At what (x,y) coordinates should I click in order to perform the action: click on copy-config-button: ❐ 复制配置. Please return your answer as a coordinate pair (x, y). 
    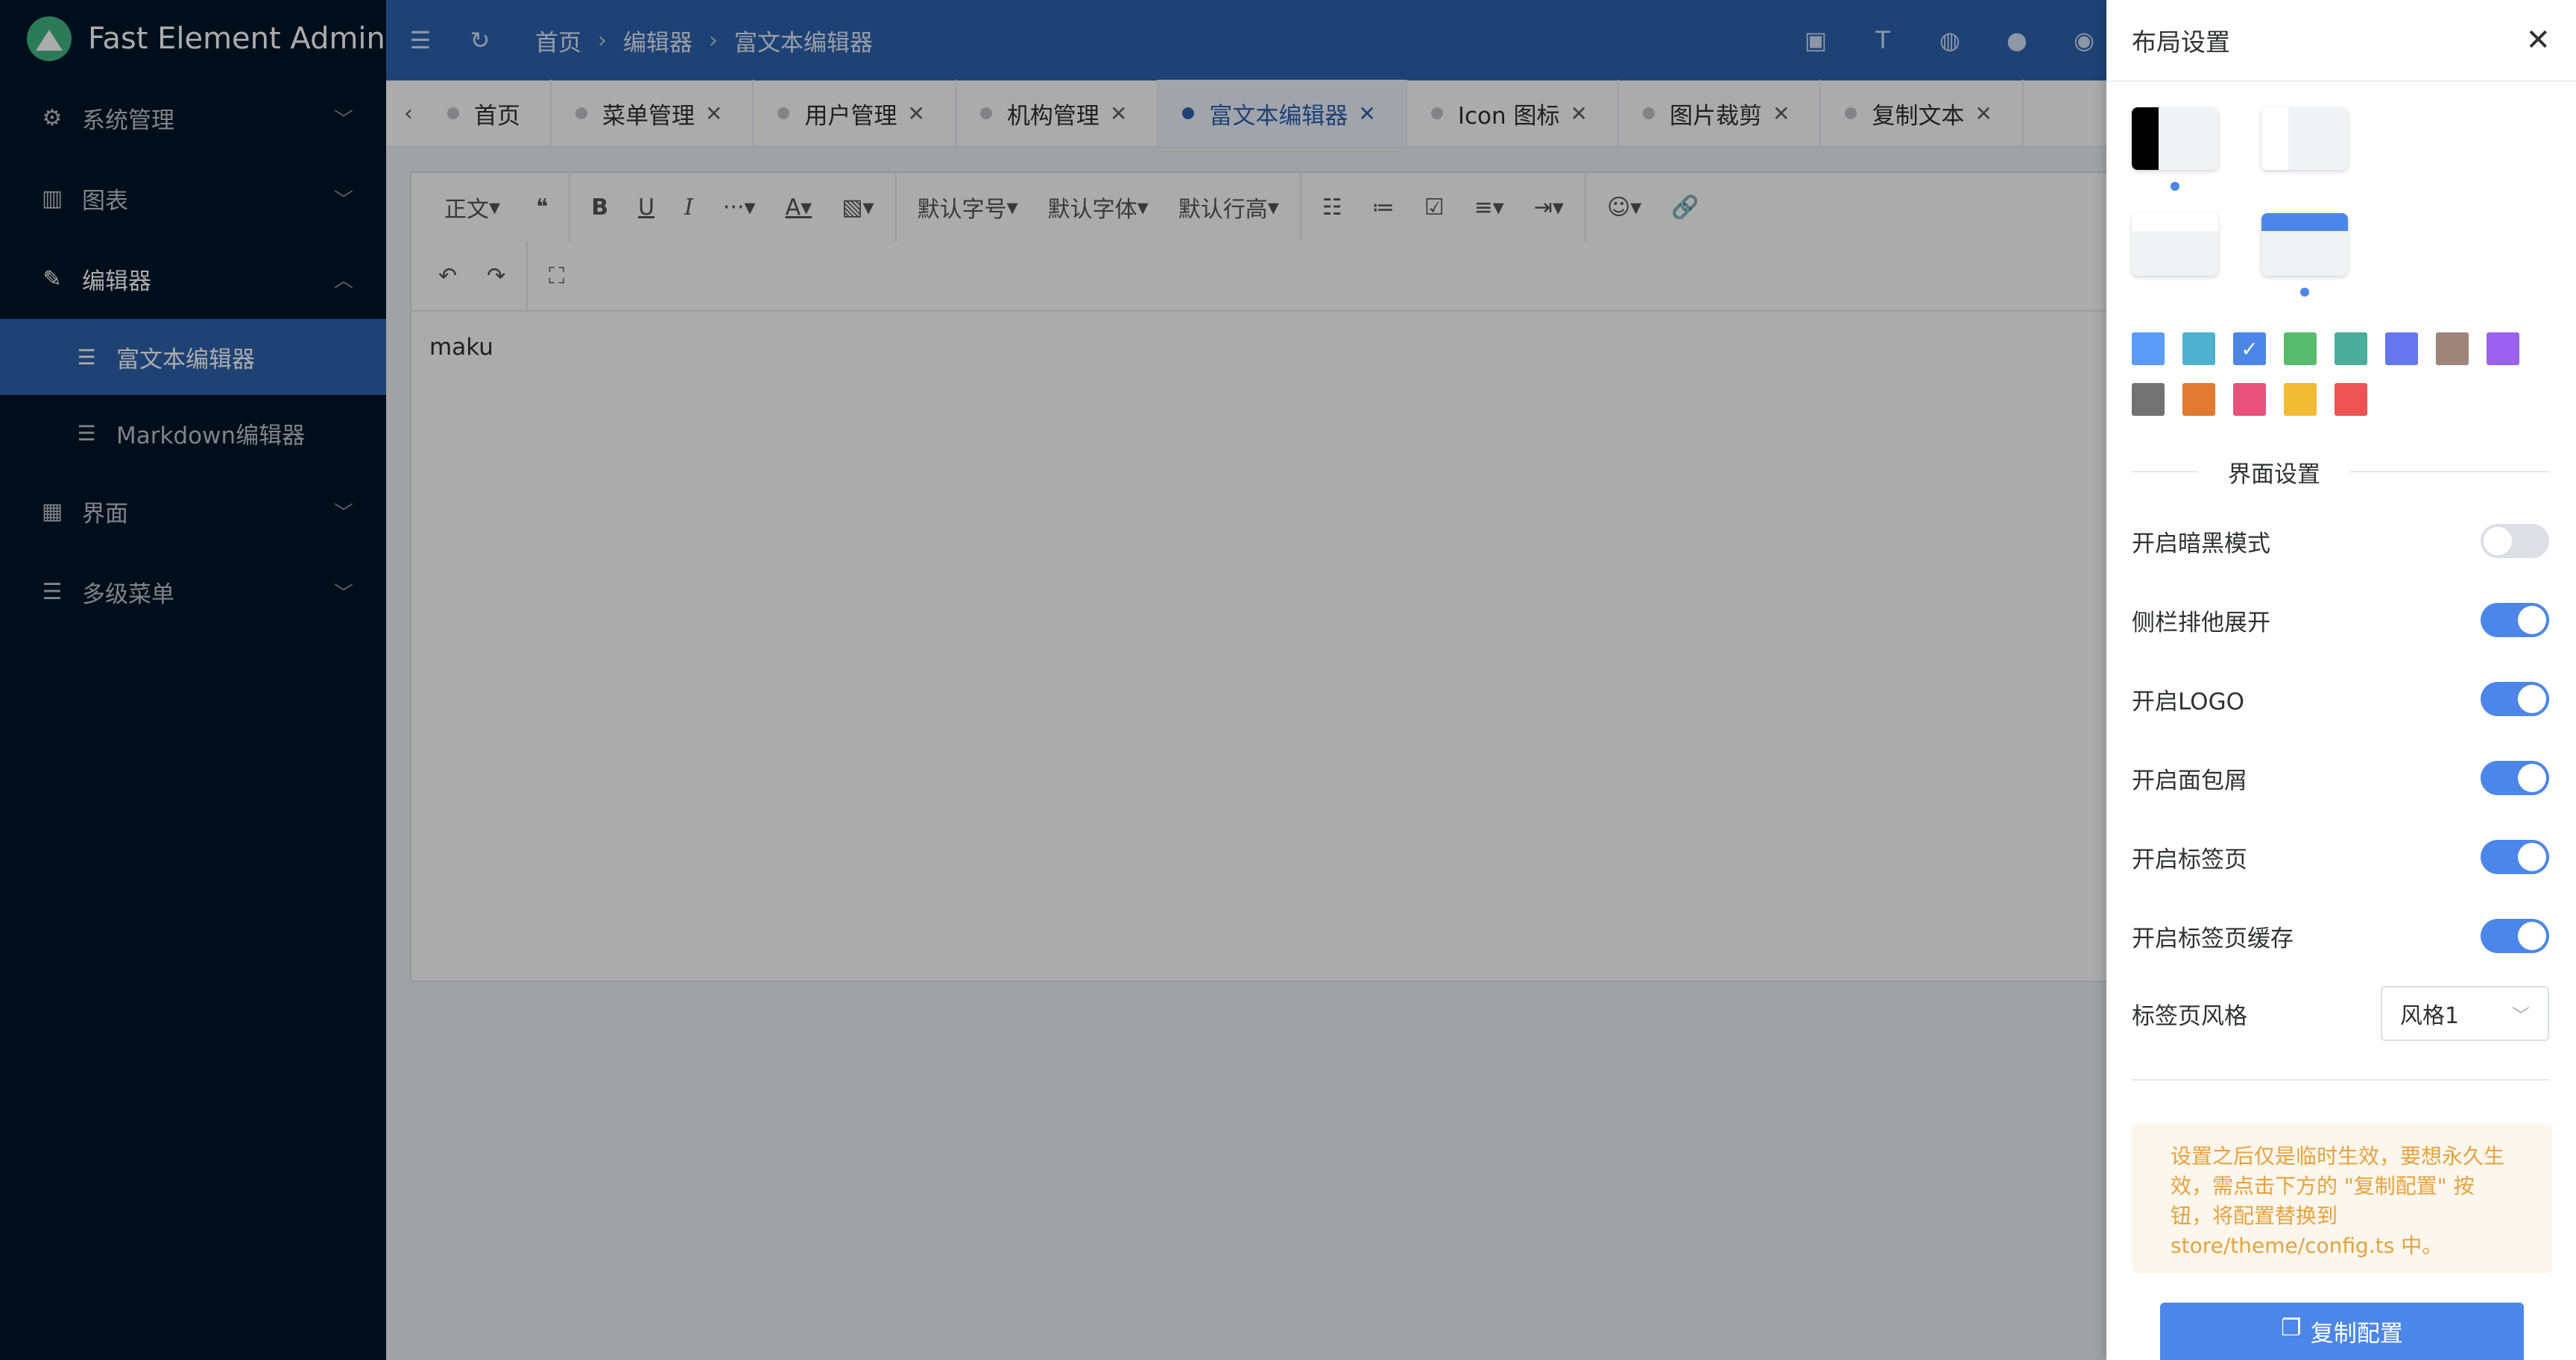
    Looking at the image, I should click on (2342, 1331).